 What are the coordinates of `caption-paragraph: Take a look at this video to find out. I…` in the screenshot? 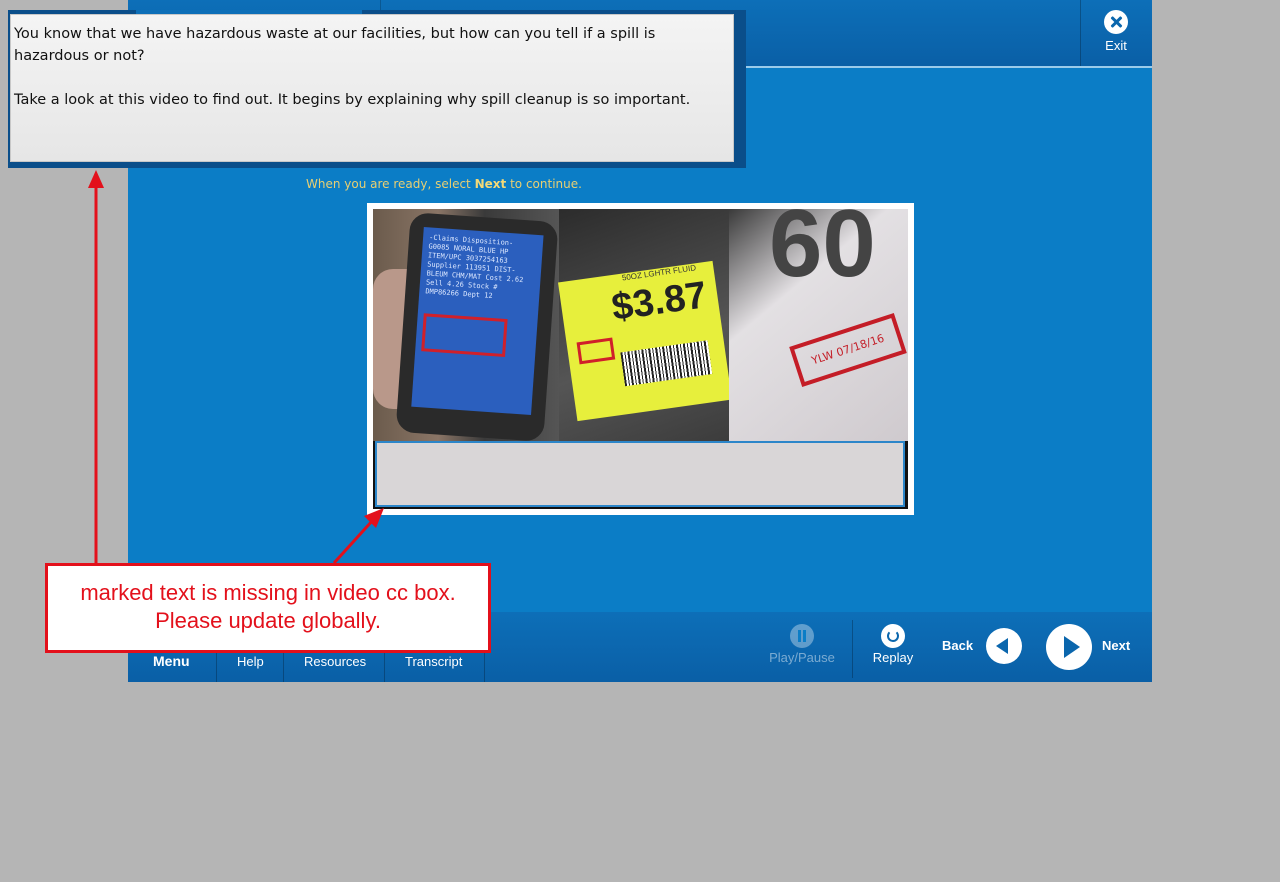 It's located at (352, 100).